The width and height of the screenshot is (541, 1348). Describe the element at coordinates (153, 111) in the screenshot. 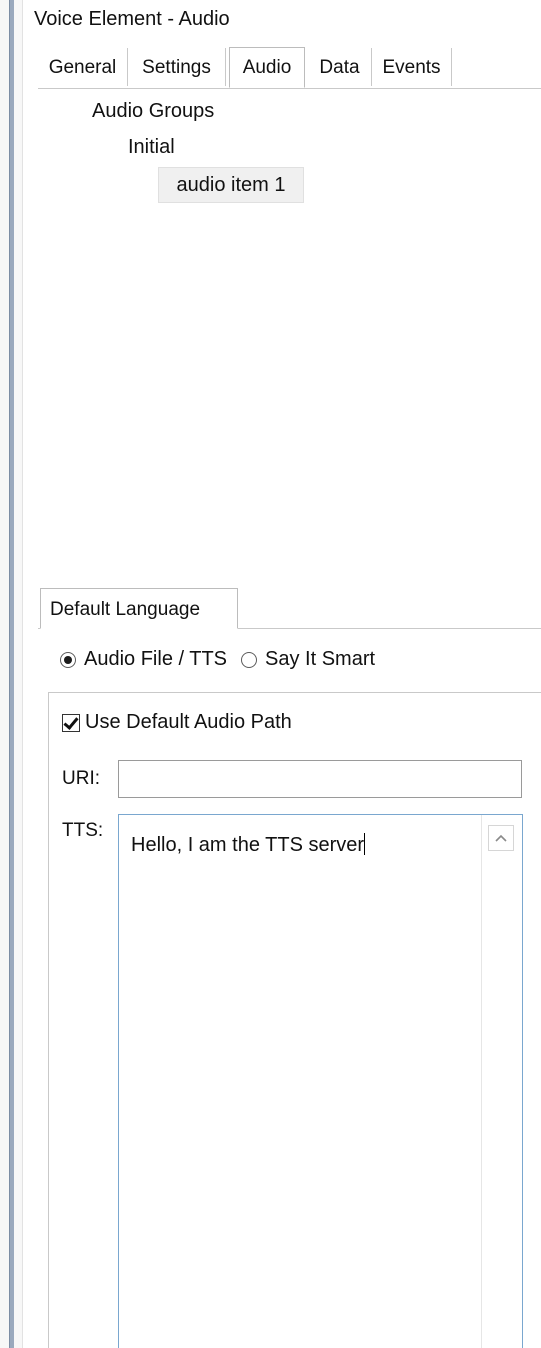

I see `tree-node-audio-groups: Audio Groups` at that location.